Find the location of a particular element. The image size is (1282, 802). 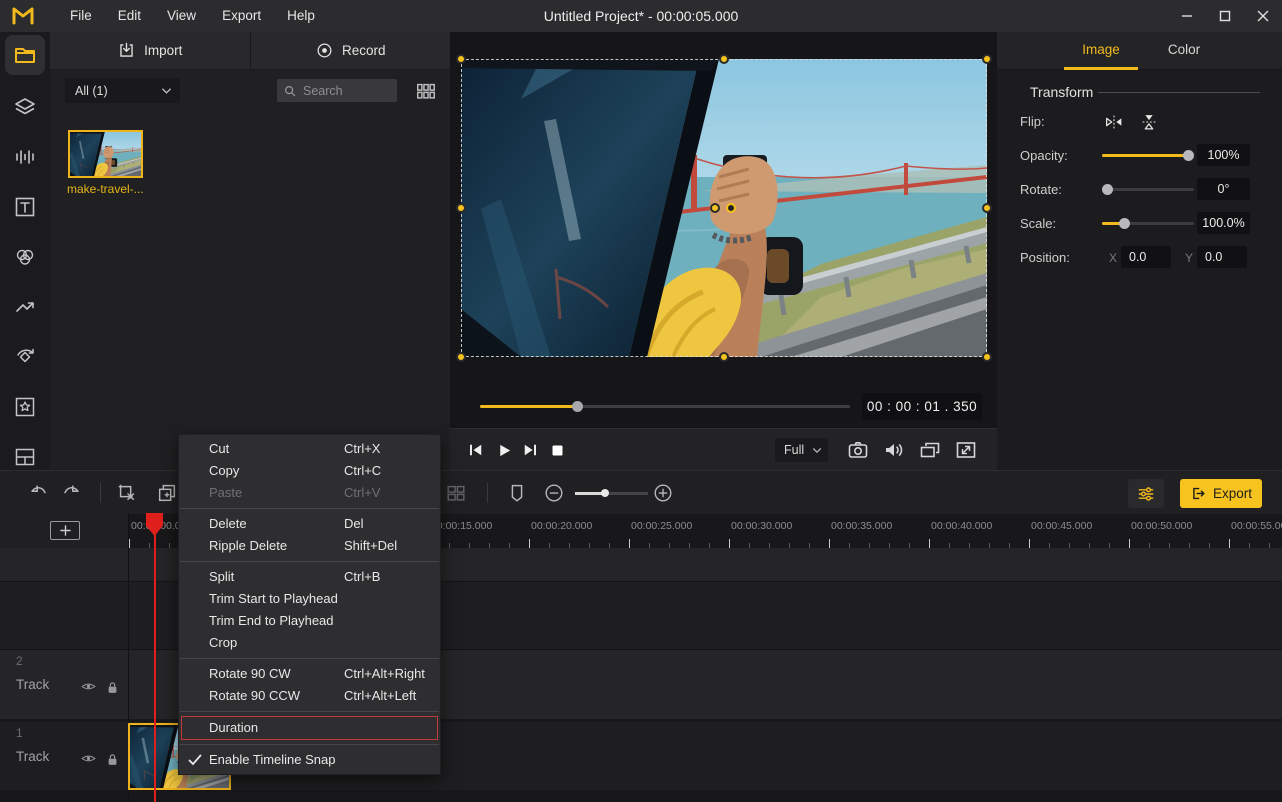

flip-vertical-icon is located at coordinates (1149, 122).